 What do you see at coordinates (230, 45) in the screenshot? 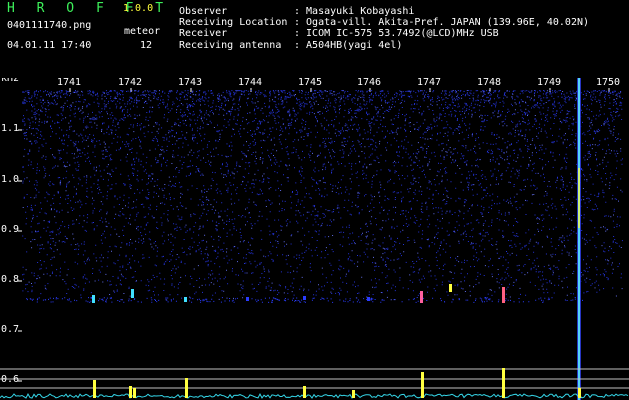
I see `info-key-antenna: Receiving antenna` at bounding box center [230, 45].